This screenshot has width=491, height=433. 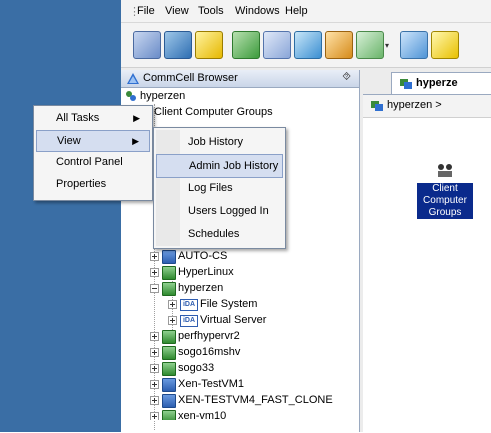 What do you see at coordinates (240, 79) in the screenshot?
I see `panel-header: CommCell Browser ⯑` at bounding box center [240, 79].